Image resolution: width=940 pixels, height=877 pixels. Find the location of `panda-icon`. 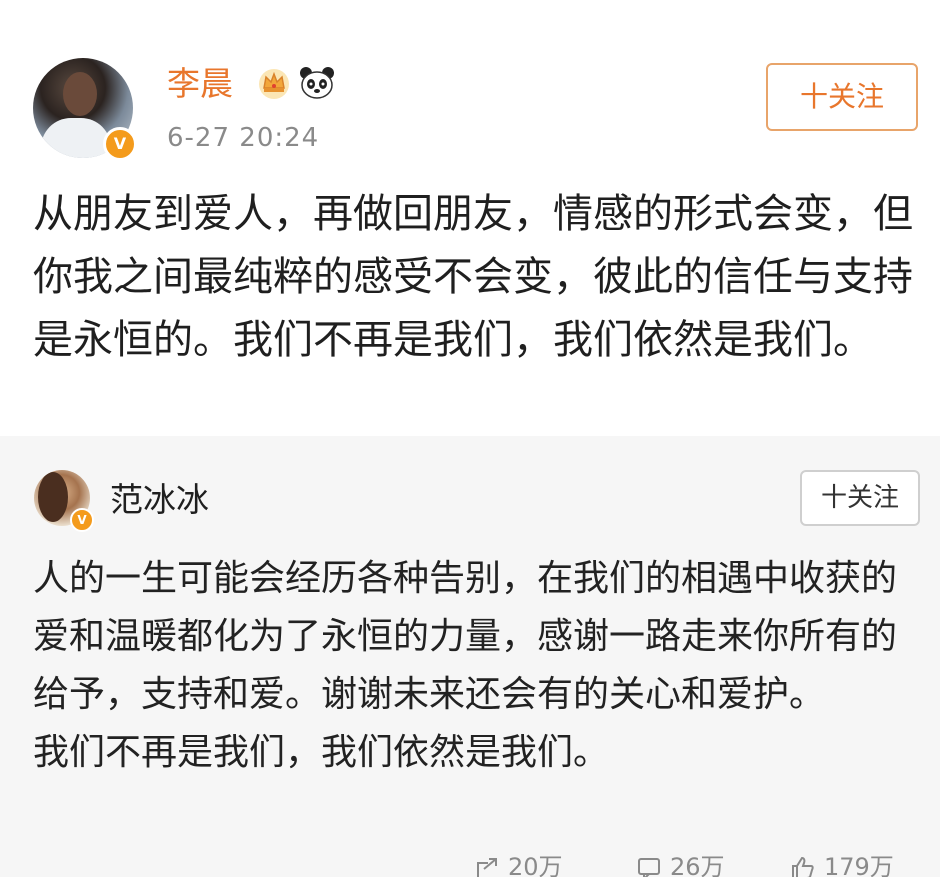

panda-icon is located at coordinates (317, 83).